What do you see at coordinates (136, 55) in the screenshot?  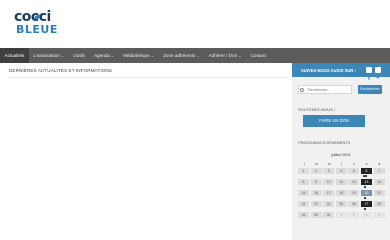 I see `nav-item-label: Médiathèque` at bounding box center [136, 55].